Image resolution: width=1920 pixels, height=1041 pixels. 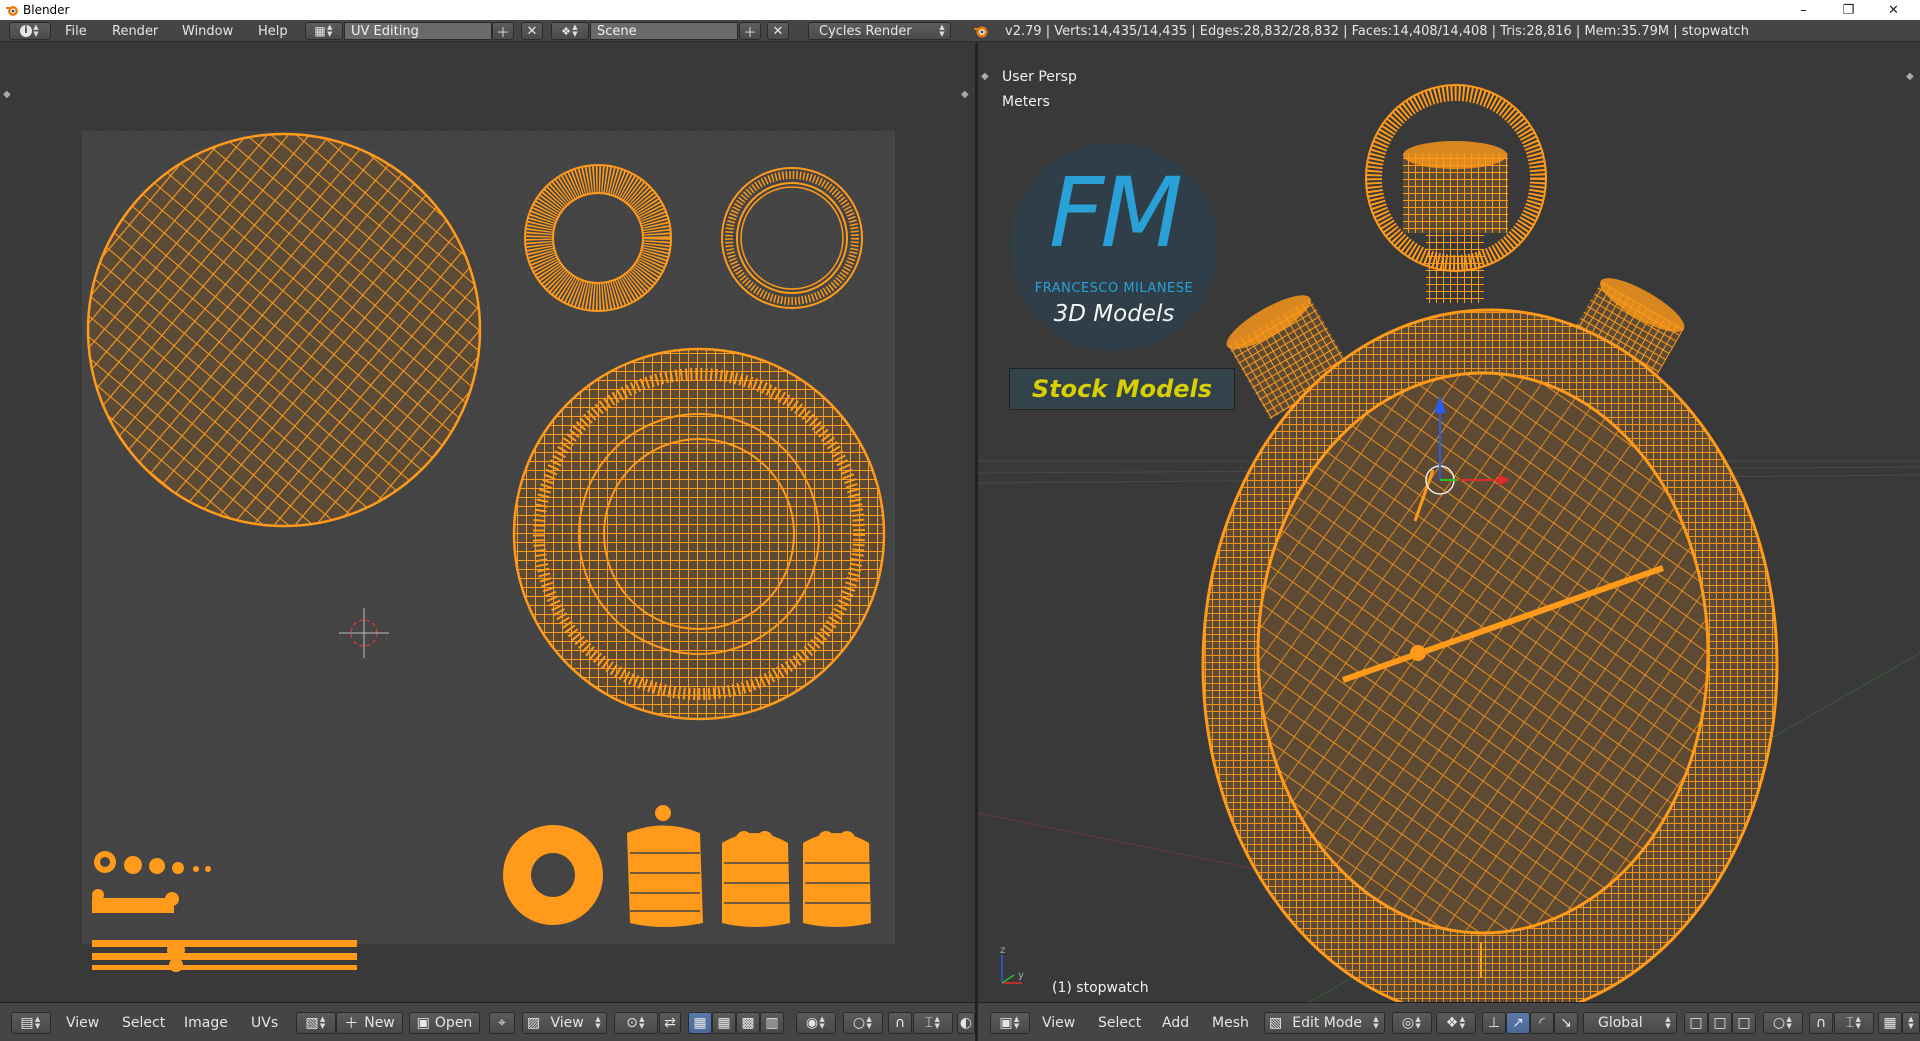 I want to click on vertex-select-icon: ▦, so click(x=700, y=1023).